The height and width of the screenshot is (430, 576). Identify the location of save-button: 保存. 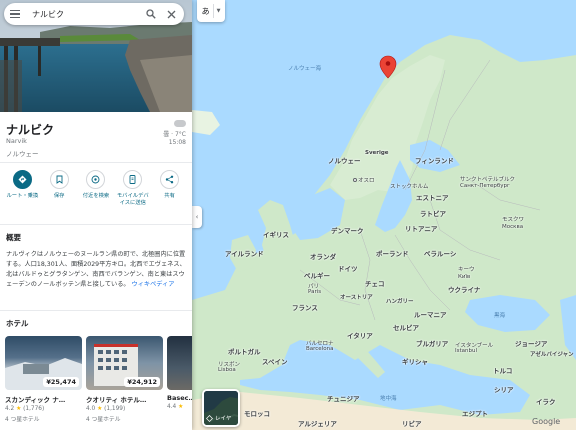
(59, 188).